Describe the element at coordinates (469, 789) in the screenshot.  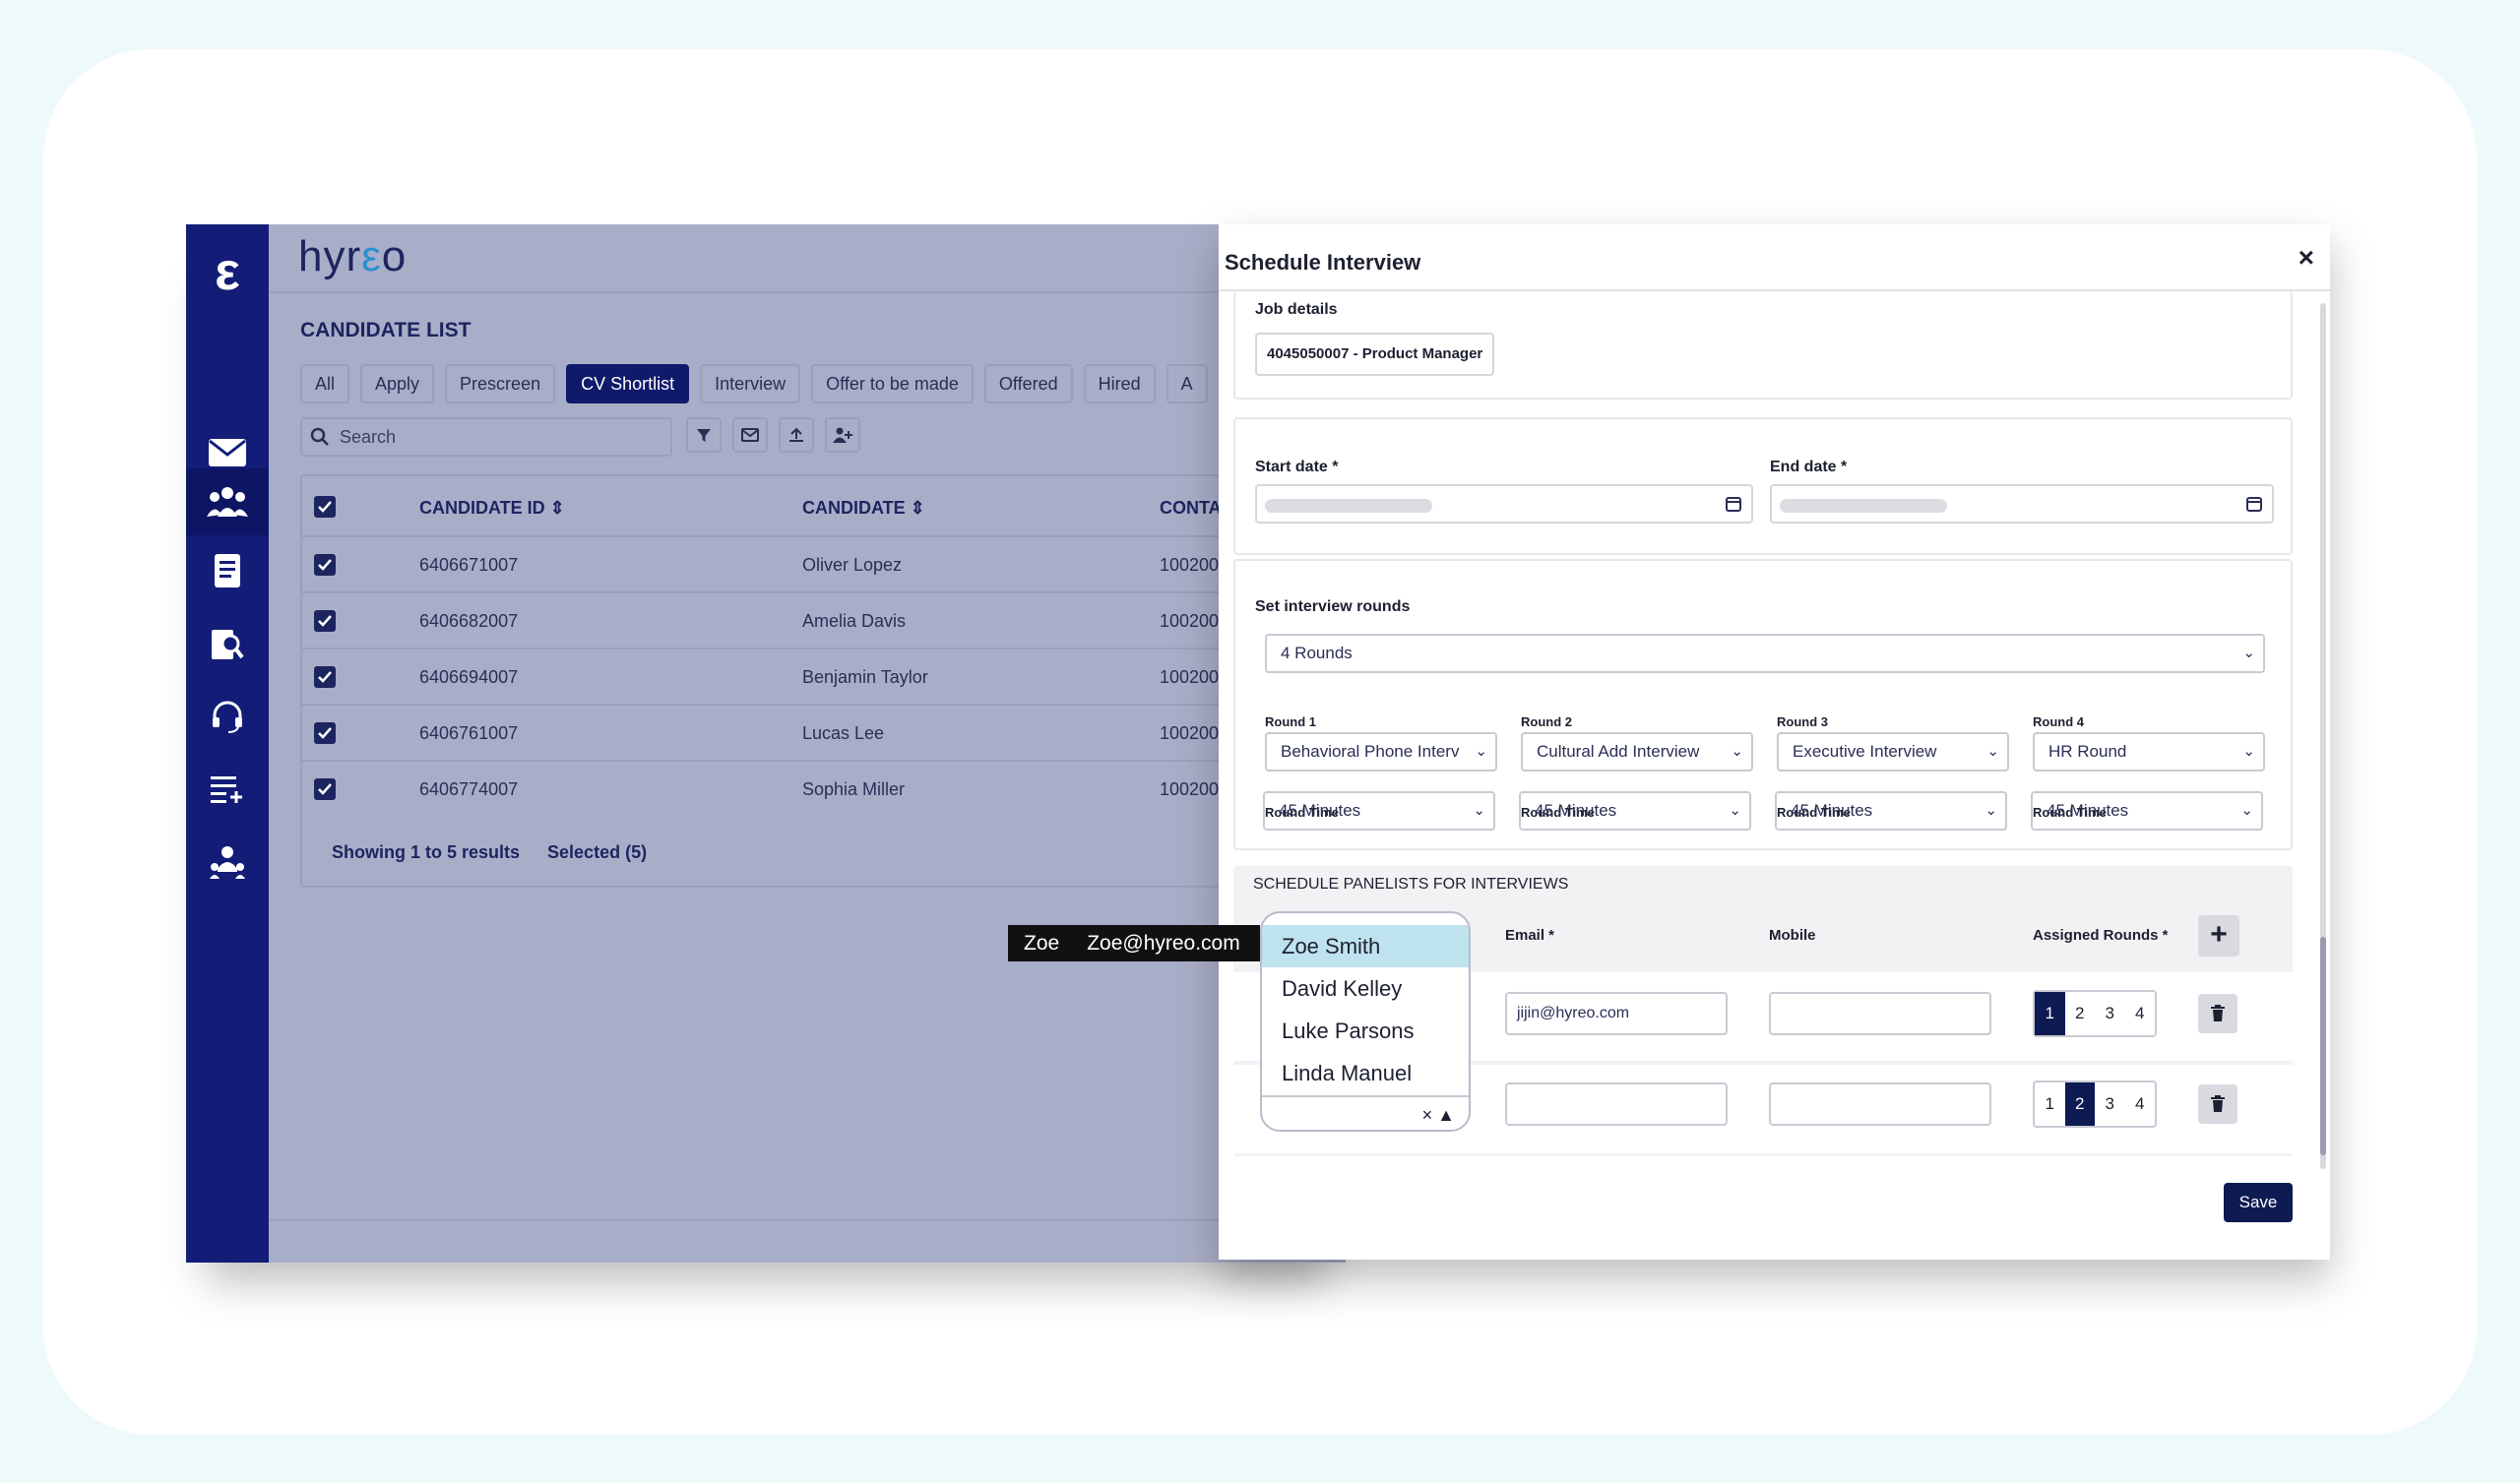
I see `candidate-id: 6406774007` at that location.